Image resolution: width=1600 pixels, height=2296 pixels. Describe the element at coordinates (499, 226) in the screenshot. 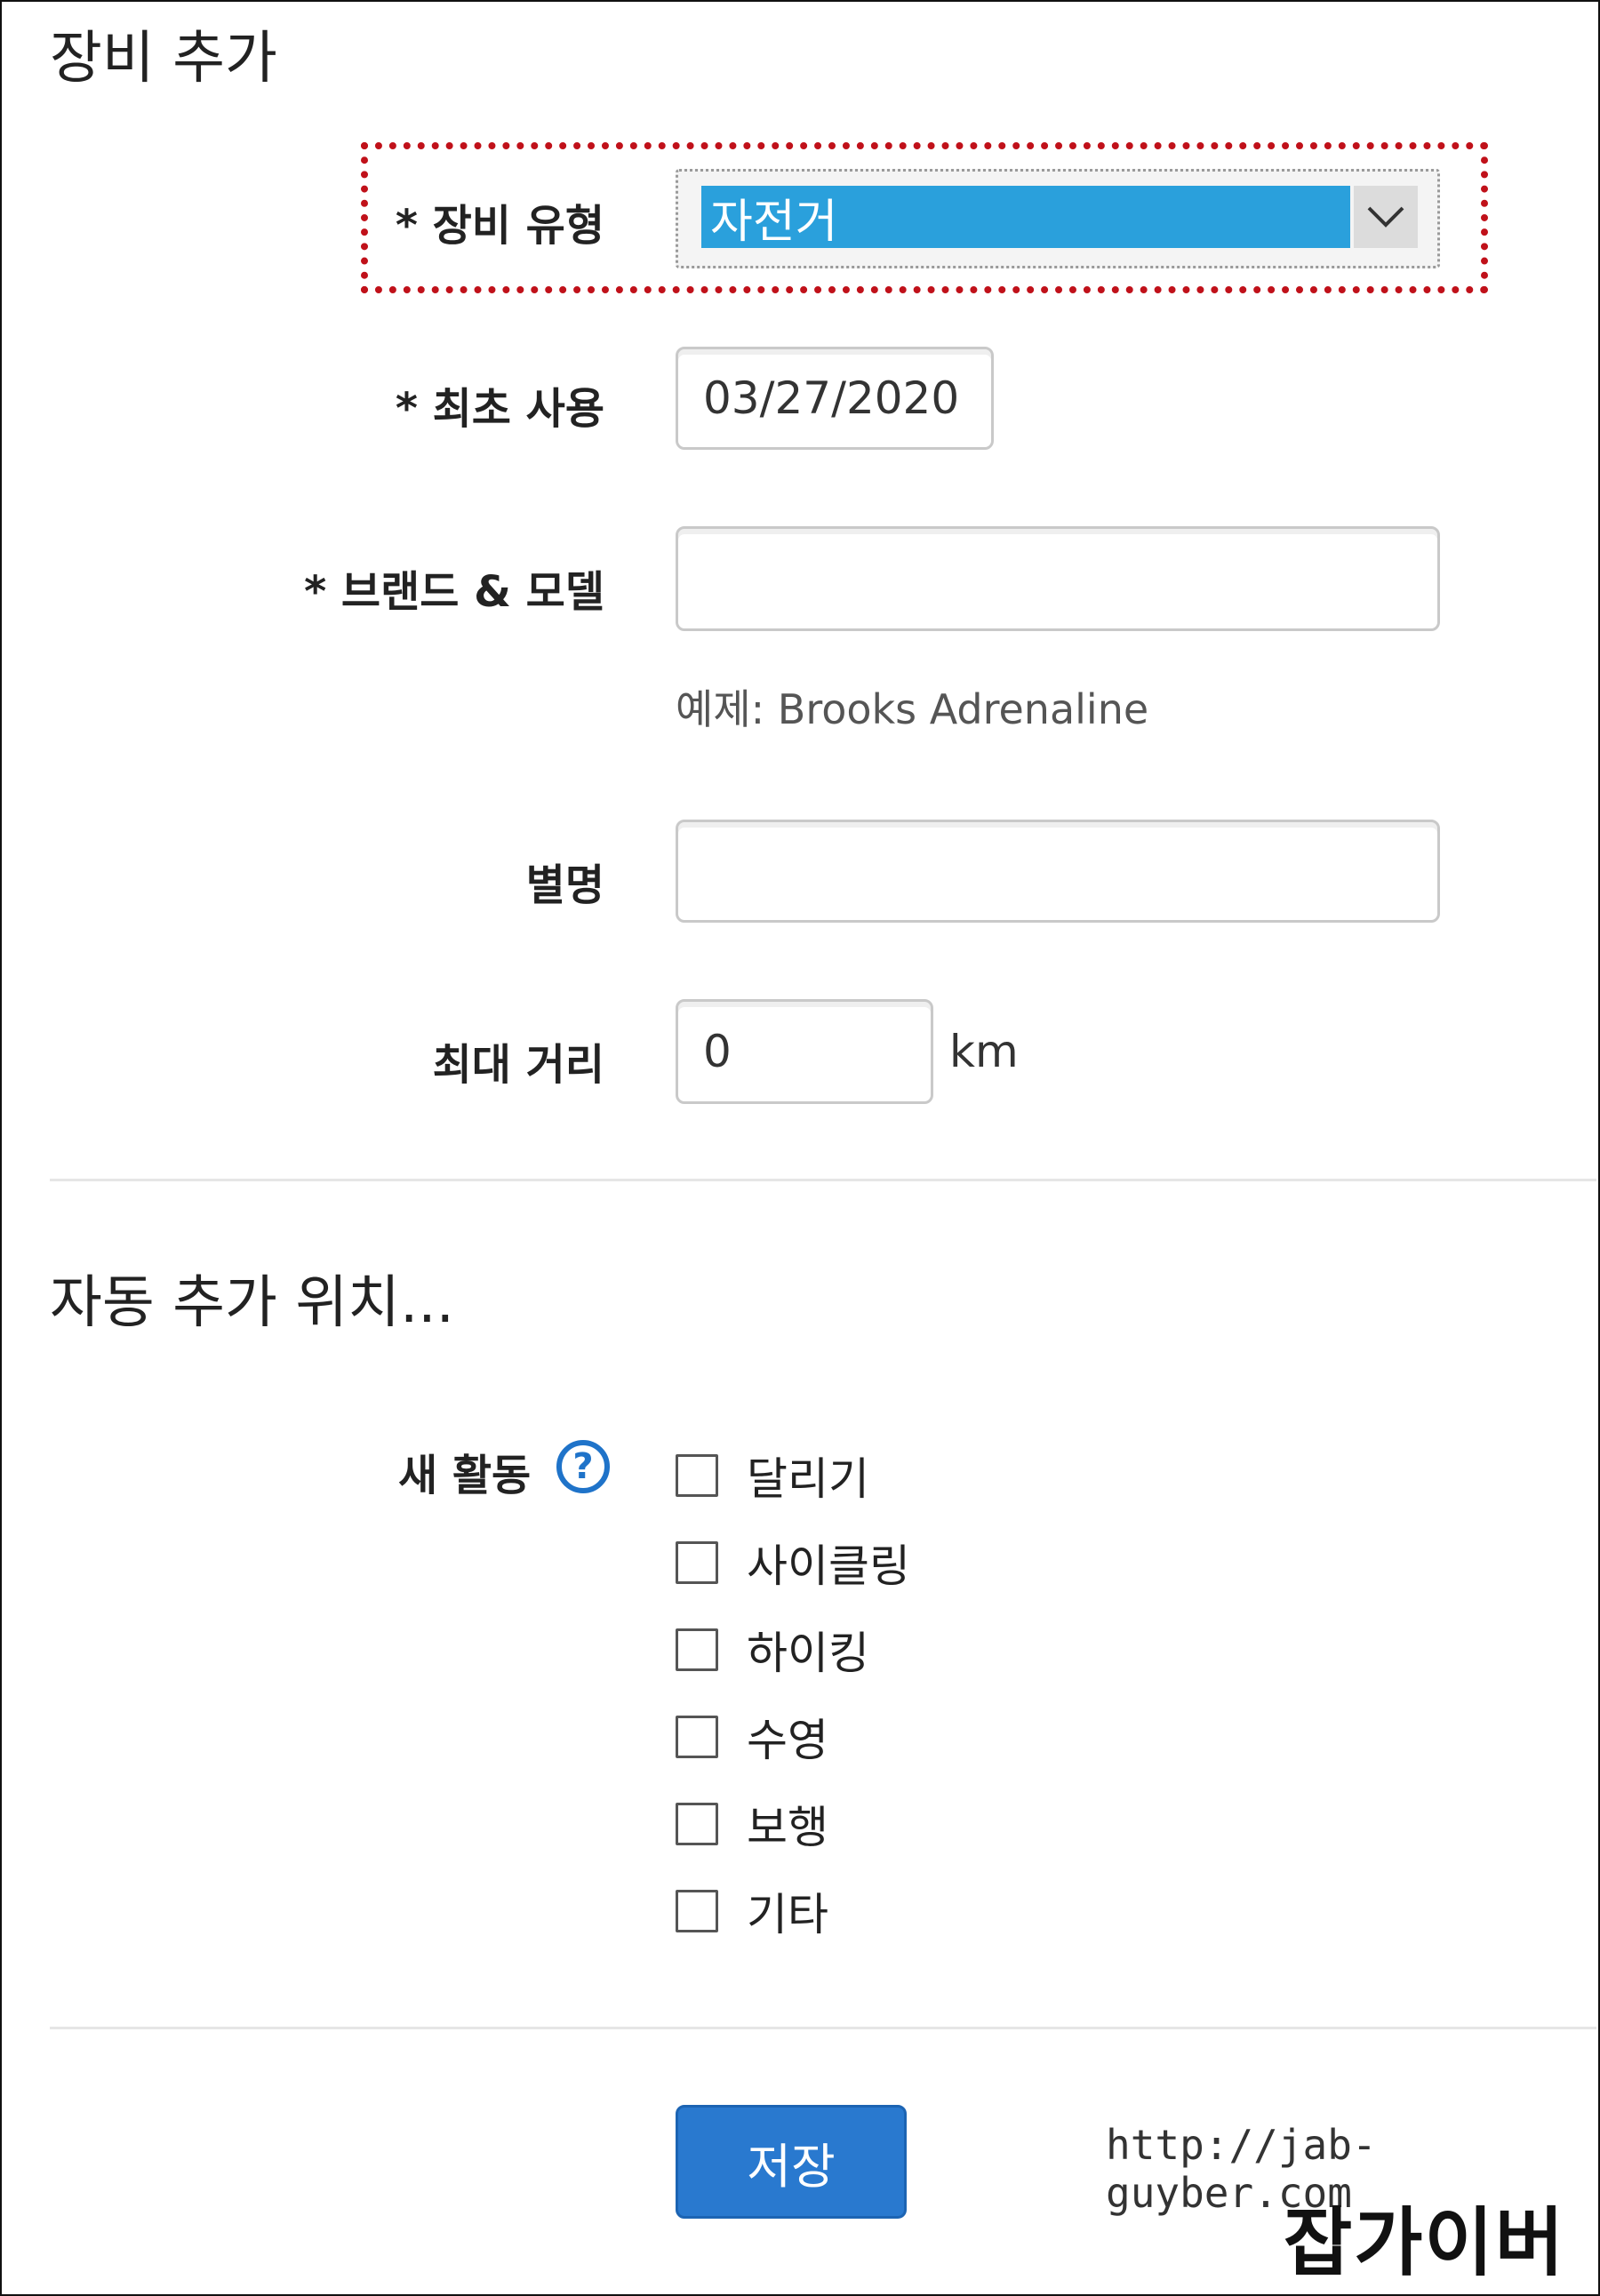

I see `equipment-type-label: * 장비 유형` at that location.